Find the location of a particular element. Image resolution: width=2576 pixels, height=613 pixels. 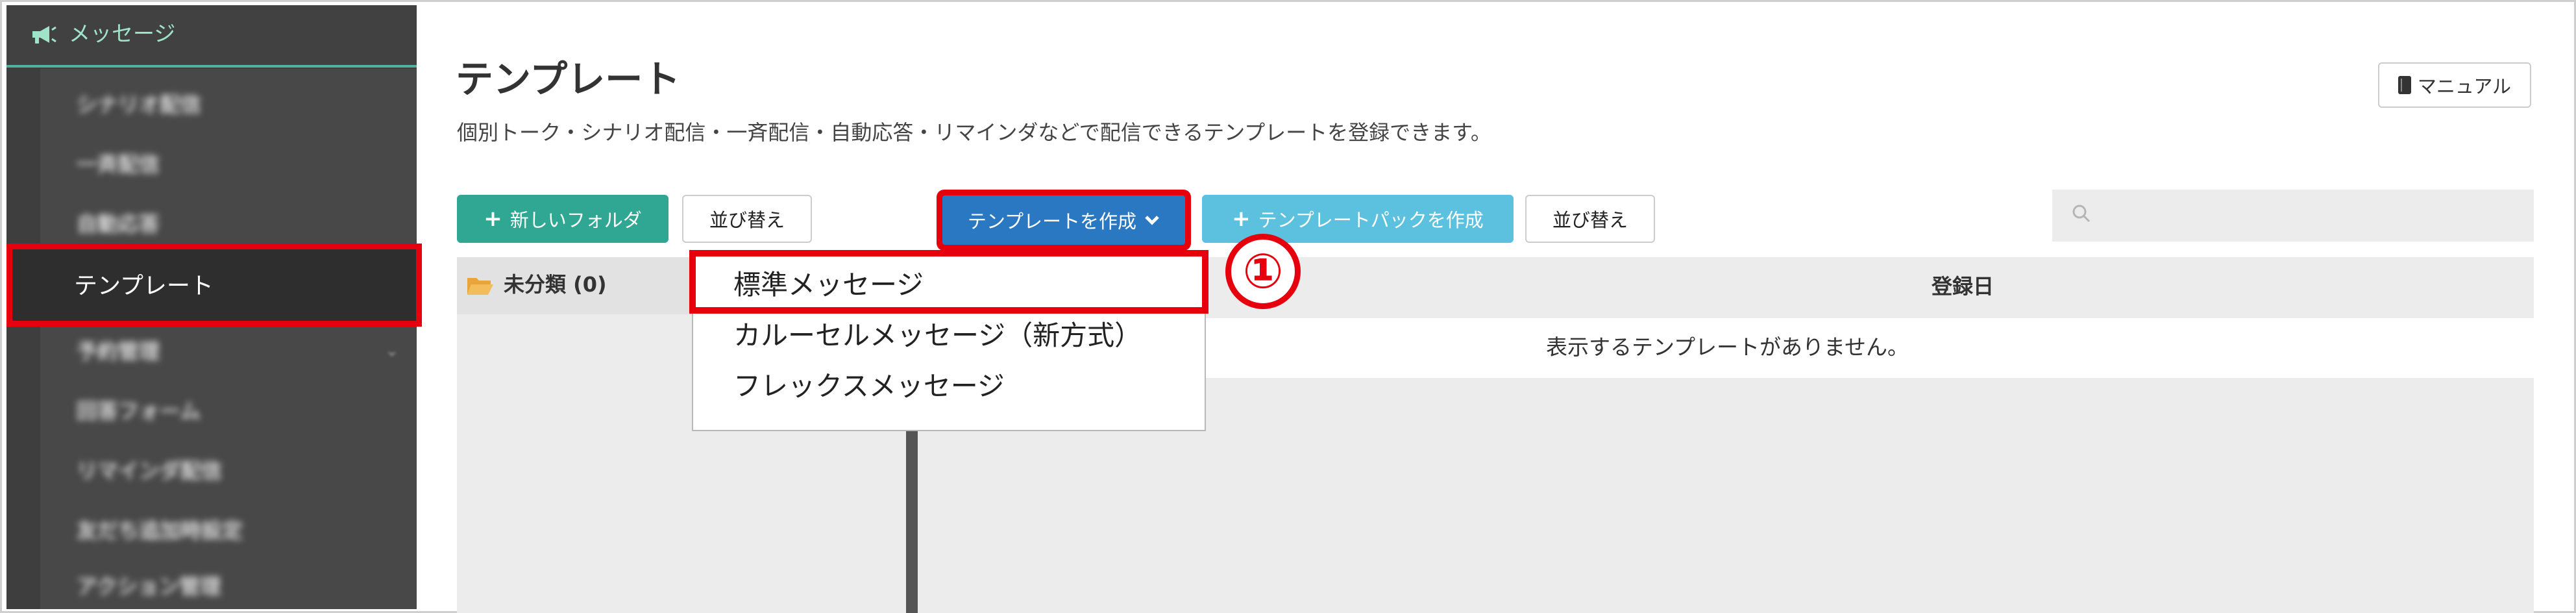

sidebar-item-template-label: テンプレート is located at coordinates (144, 286).